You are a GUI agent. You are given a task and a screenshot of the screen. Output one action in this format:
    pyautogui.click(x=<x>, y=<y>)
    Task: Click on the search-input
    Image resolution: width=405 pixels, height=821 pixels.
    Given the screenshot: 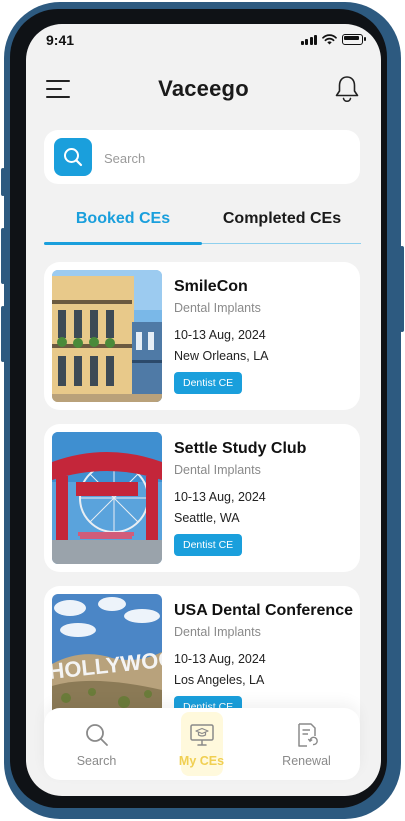 What is the action you would take?
    pyautogui.click(x=224, y=158)
    